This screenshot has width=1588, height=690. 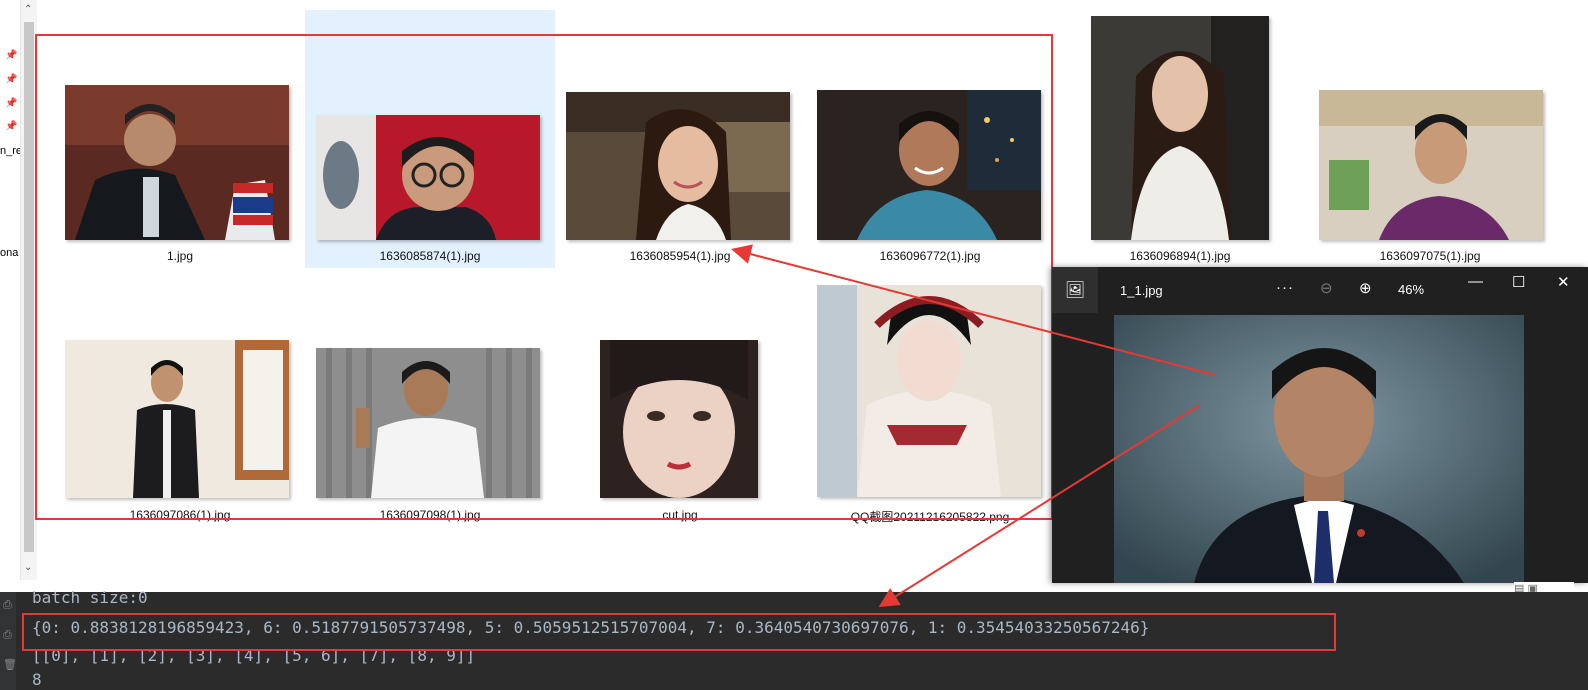 What do you see at coordinates (1319, 449) in the screenshot?
I see `viewer-image` at bounding box center [1319, 449].